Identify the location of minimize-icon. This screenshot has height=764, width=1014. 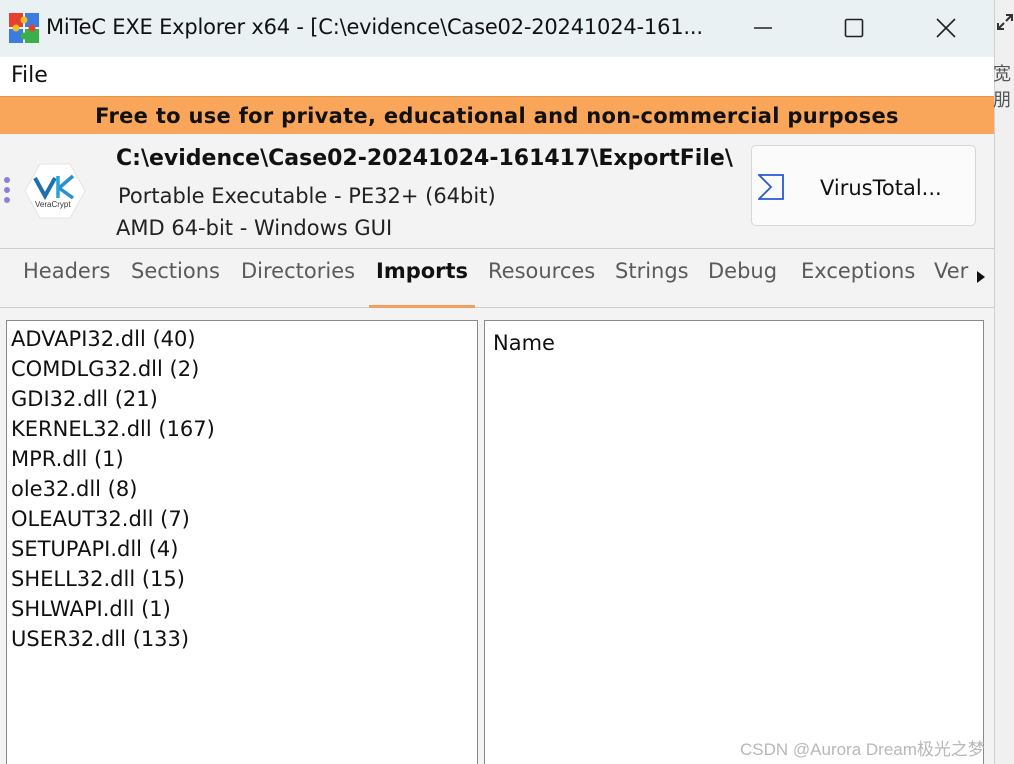
(763, 28).